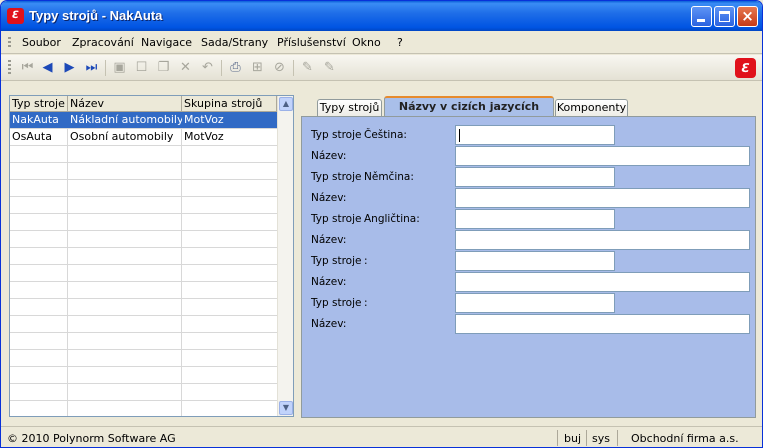  I want to click on name-field-nemcina, so click(602, 198).